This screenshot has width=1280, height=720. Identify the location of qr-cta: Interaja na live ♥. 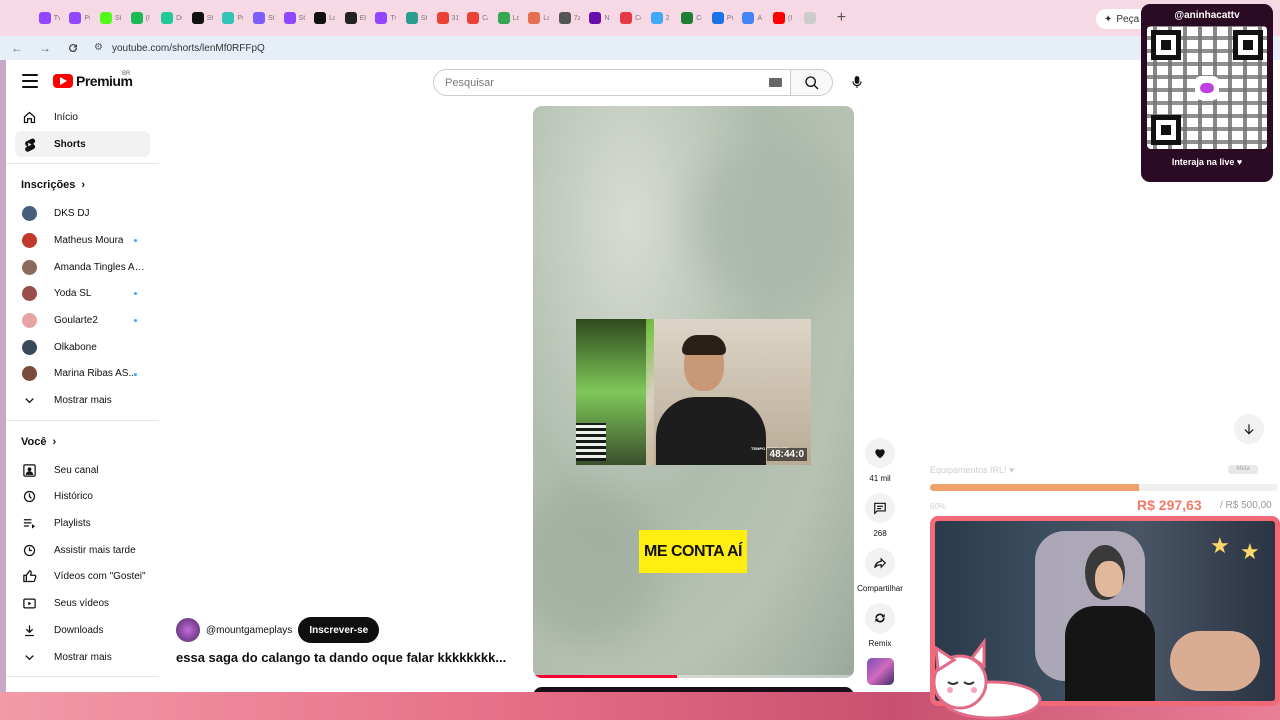
(1207, 162).